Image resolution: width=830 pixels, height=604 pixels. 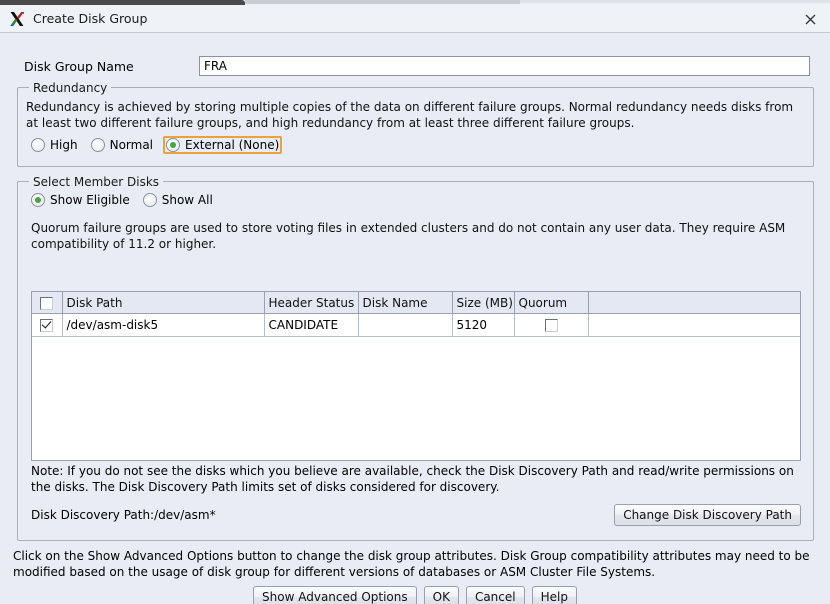 What do you see at coordinates (405, 303) in the screenshot?
I see `header-disk-name: Disk Name` at bounding box center [405, 303].